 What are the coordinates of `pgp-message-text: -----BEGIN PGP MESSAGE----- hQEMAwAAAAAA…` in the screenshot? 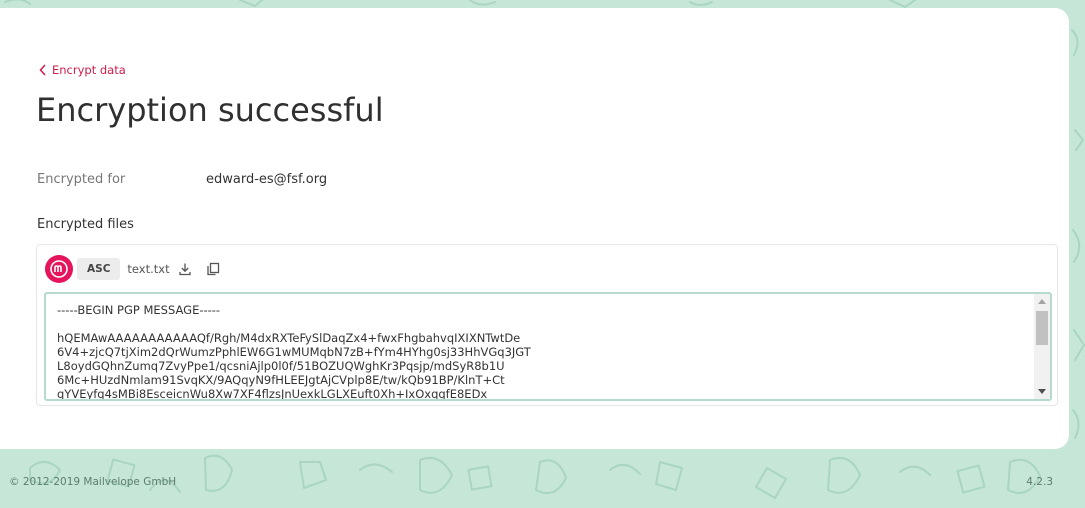 It's located at (294, 352).